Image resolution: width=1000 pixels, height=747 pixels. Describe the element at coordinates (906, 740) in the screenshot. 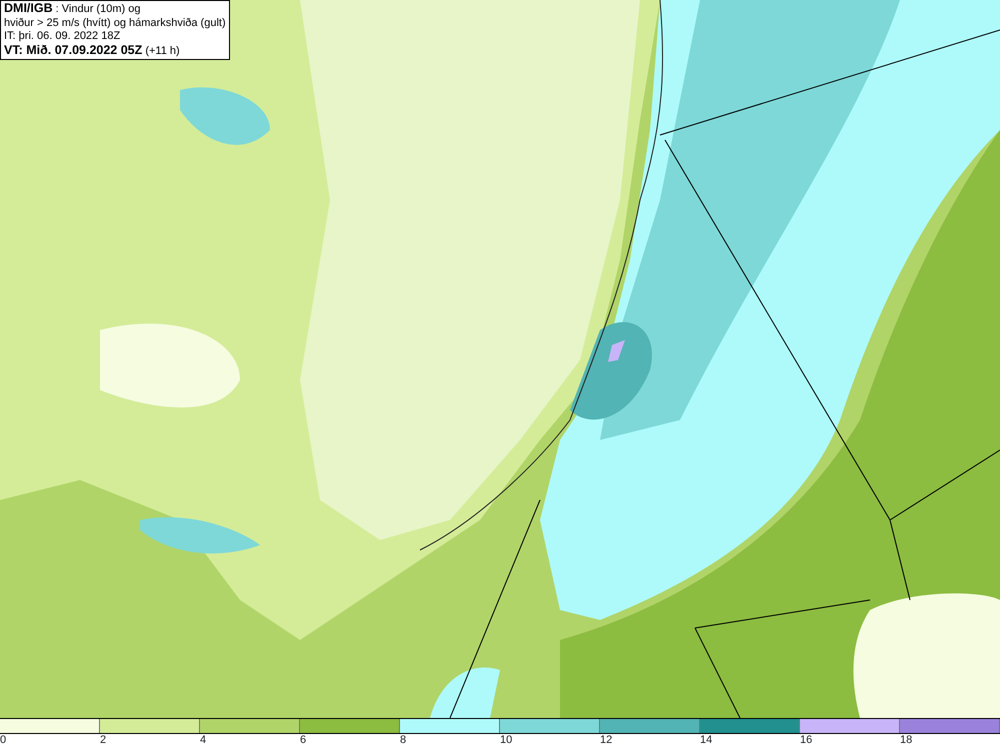

I see `legend-tick-label: 18` at that location.